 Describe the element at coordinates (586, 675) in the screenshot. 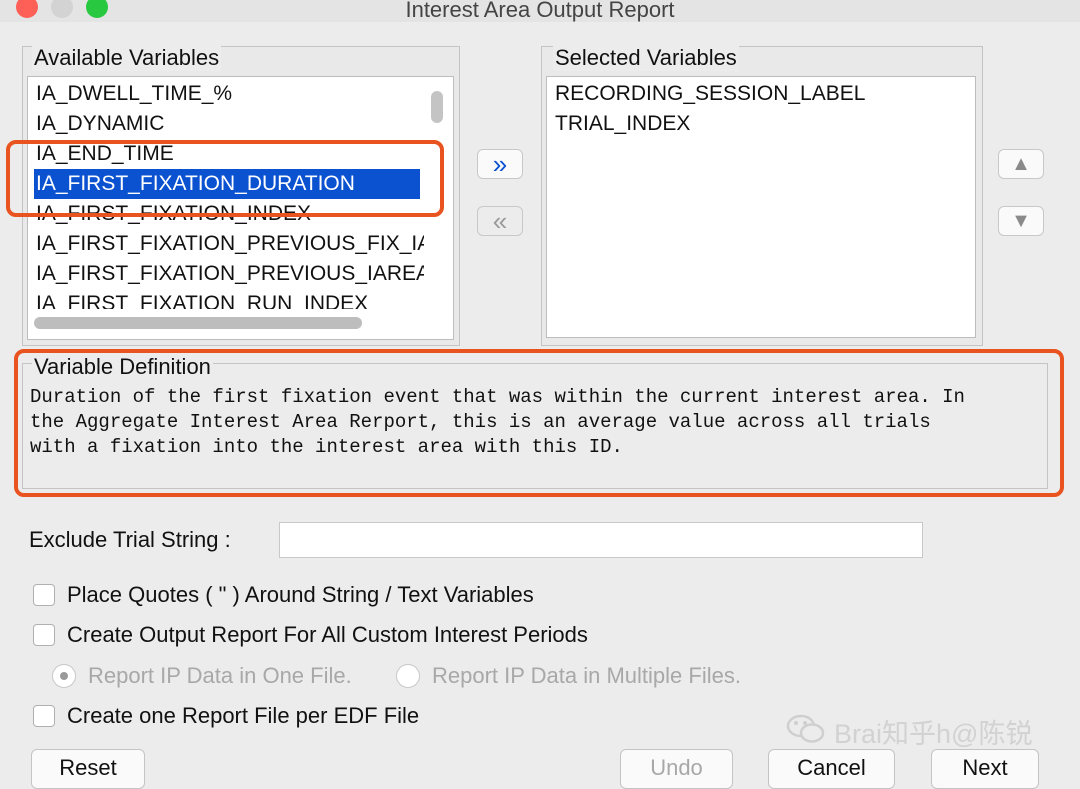

I see `report-ip-multiple-files-label: Report IP Data in Multiple Files.` at that location.